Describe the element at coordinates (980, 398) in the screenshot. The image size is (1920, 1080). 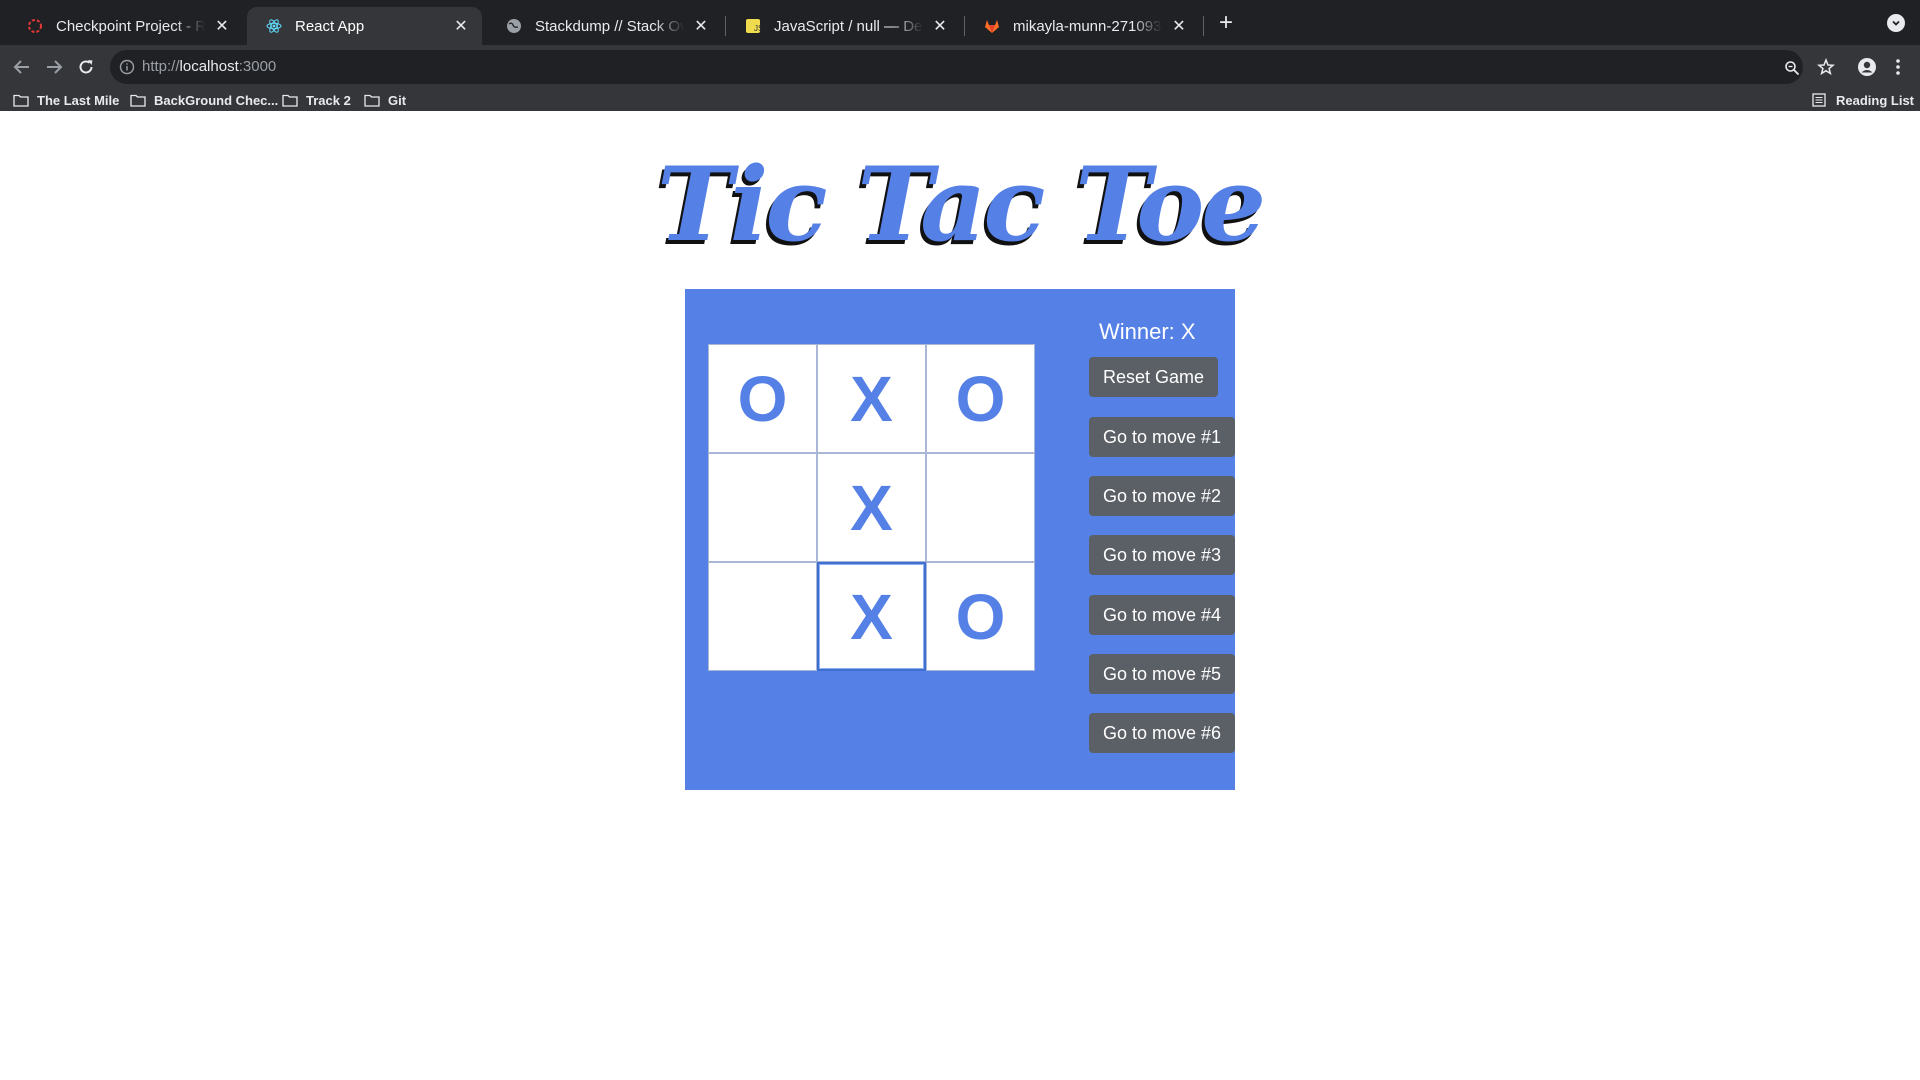
I see `square-2: O` at that location.